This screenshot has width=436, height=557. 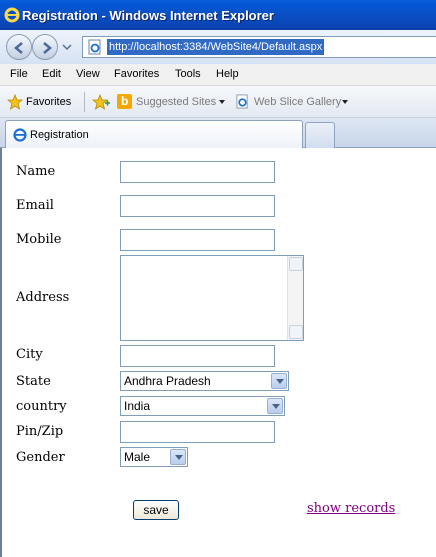 I want to click on name-label: Name, so click(x=36, y=171).